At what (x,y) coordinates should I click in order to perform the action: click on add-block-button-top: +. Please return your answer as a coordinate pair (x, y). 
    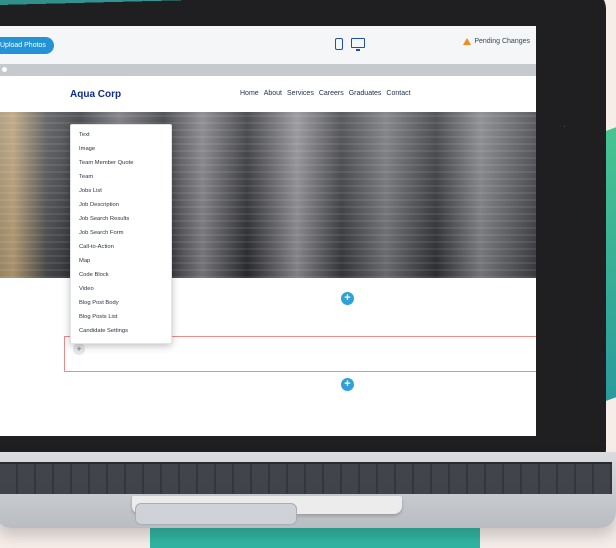
    Looking at the image, I should click on (347, 298).